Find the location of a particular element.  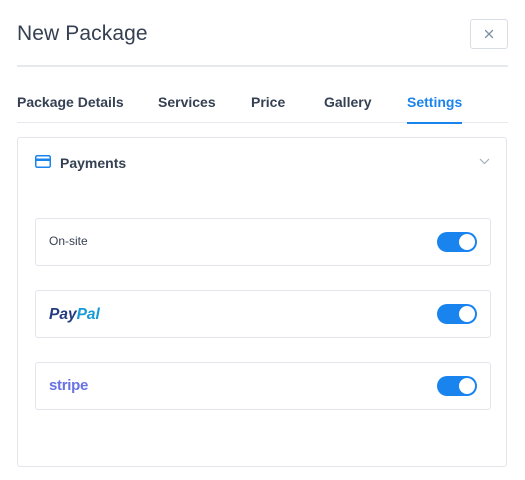

payments-title: Payments is located at coordinates (93, 163).